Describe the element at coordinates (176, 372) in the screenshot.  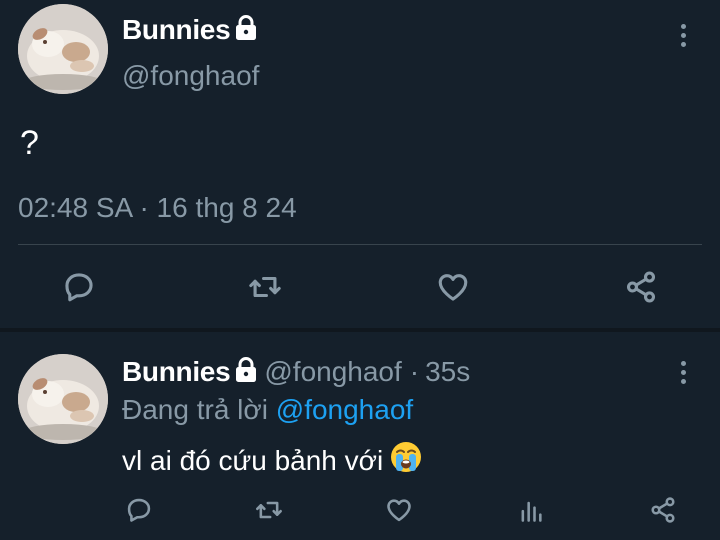
I see `reply-display-name: Bunnies` at that location.